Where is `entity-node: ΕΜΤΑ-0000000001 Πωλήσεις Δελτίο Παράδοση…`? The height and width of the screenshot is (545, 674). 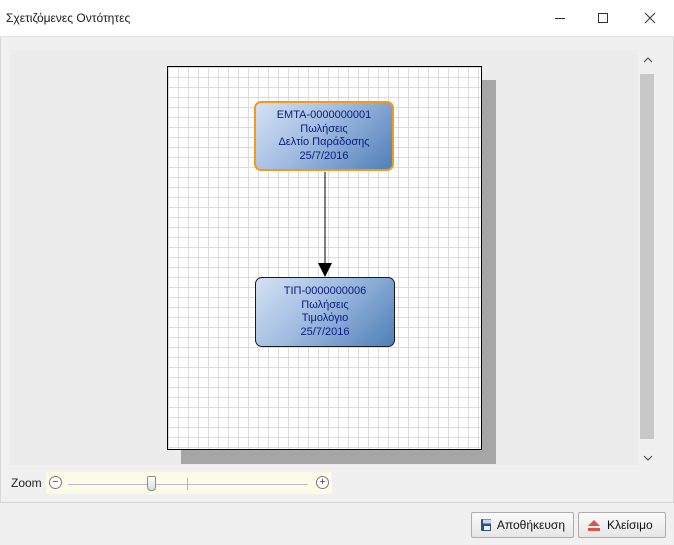
entity-node: ΕΜΤΑ-0000000001 Πωλήσεις Δελτίο Παράδοση… is located at coordinates (324, 136).